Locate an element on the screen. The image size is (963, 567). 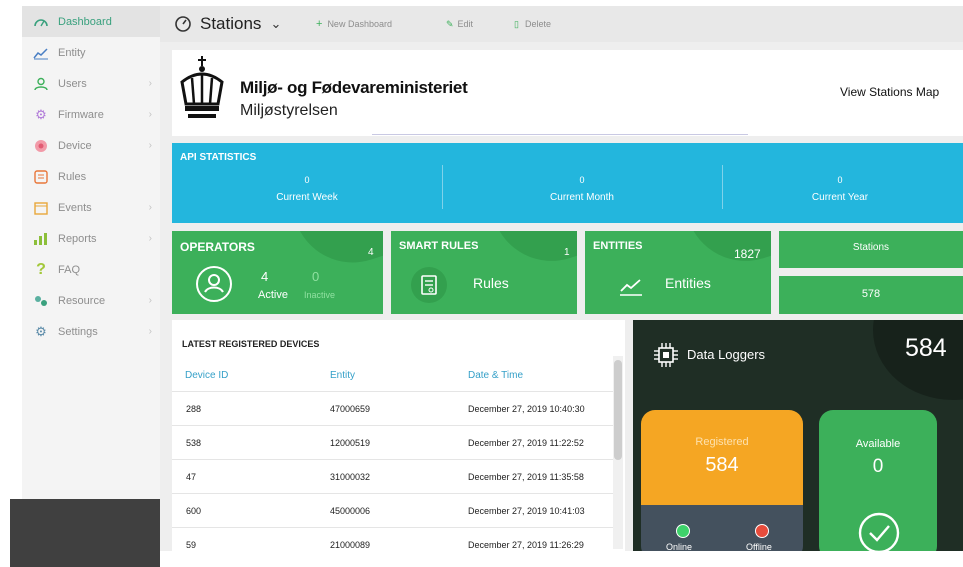
smart-rules-total: 1 is located at coordinates (567, 252).